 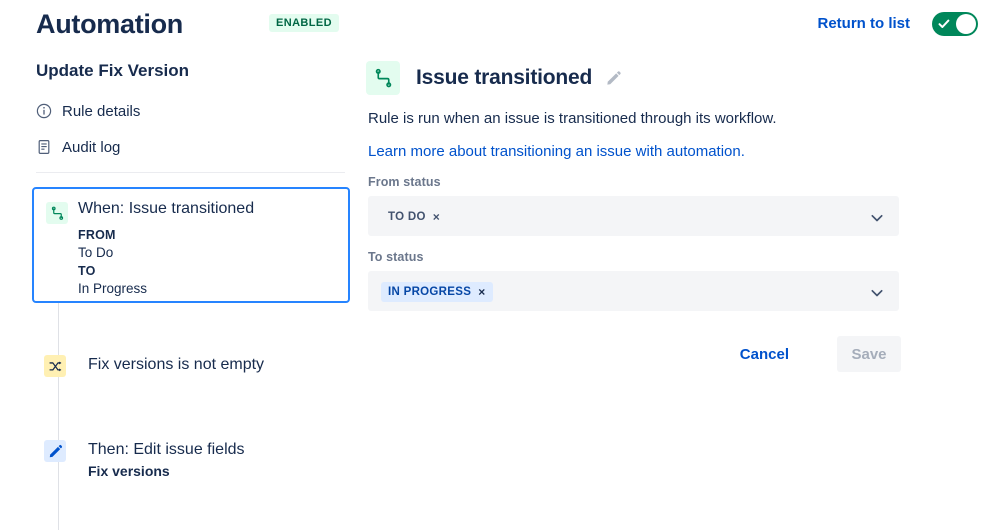 I want to click on status-chip-to-do: TO DO ×, so click(x=414, y=217).